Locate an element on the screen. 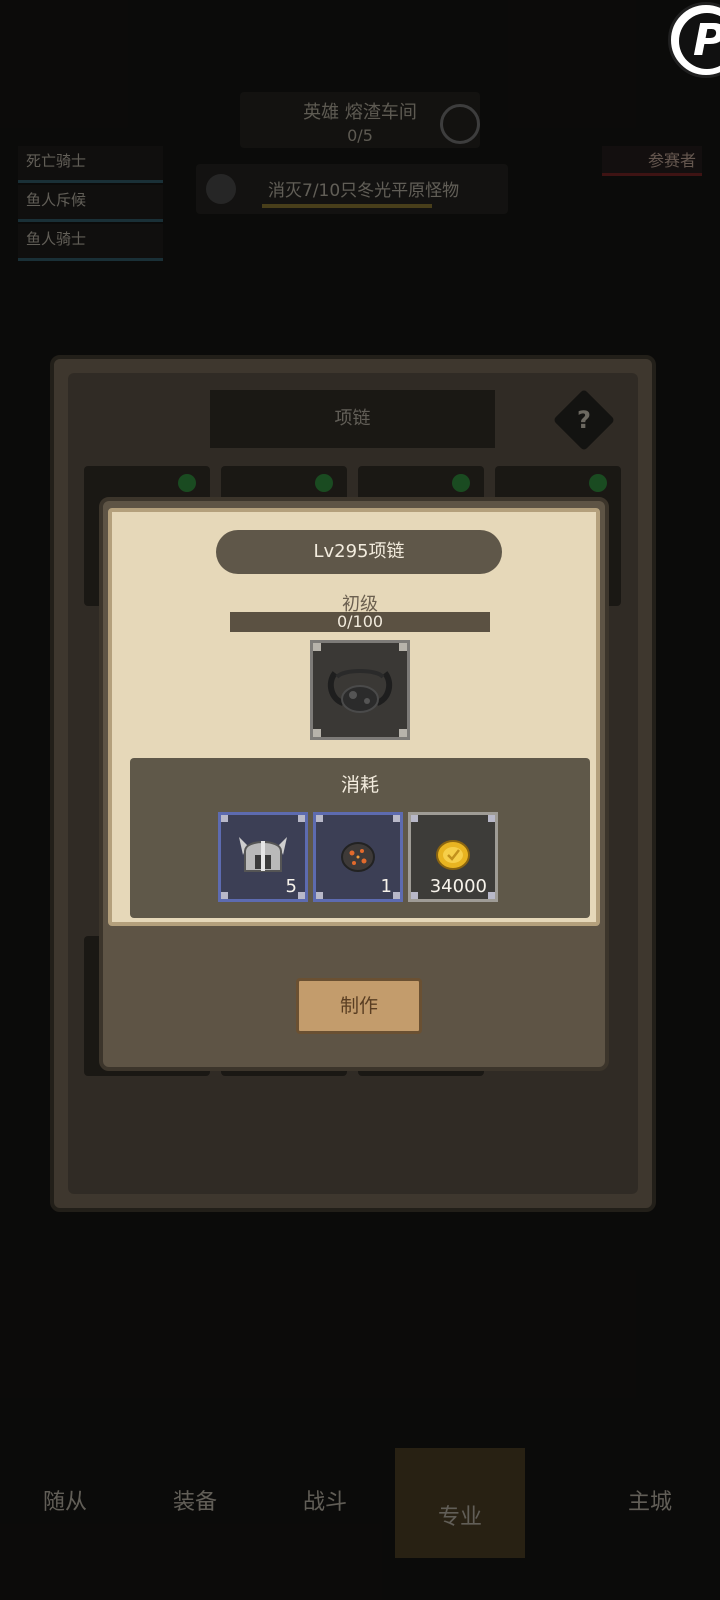  nav-tab-main-city: 主城 is located at coordinates (649, 1502).